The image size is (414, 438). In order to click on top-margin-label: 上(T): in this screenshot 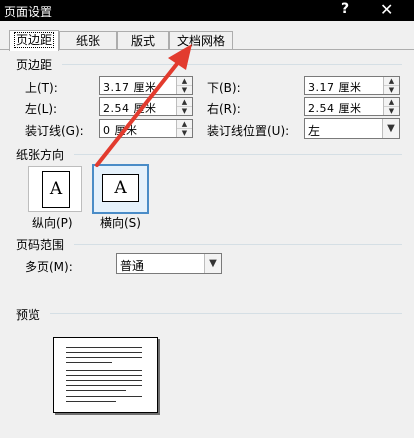, I will do `click(41, 88)`.